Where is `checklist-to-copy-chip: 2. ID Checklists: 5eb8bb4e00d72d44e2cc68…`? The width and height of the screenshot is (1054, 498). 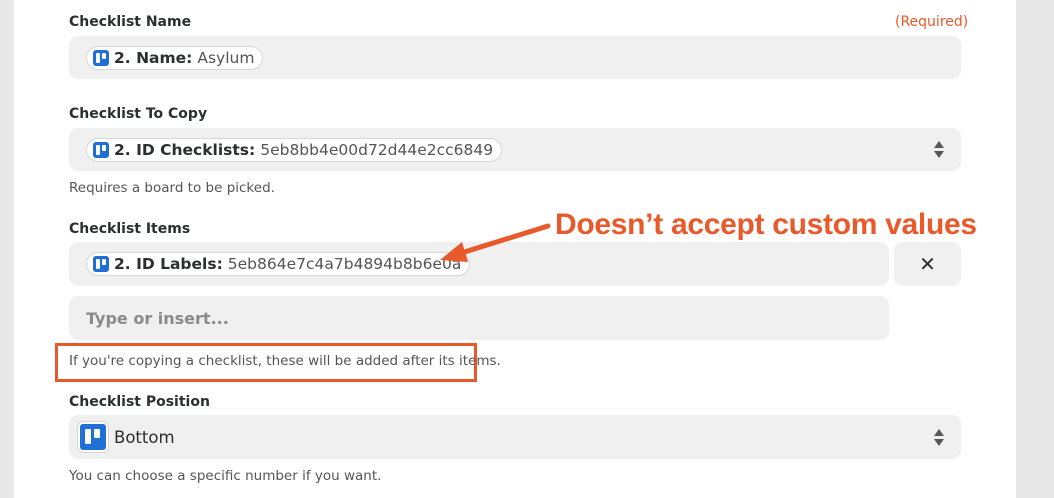
checklist-to-copy-chip: 2. ID Checklists: 5eb8bb4e00d72d44e2cc68… is located at coordinates (294, 150).